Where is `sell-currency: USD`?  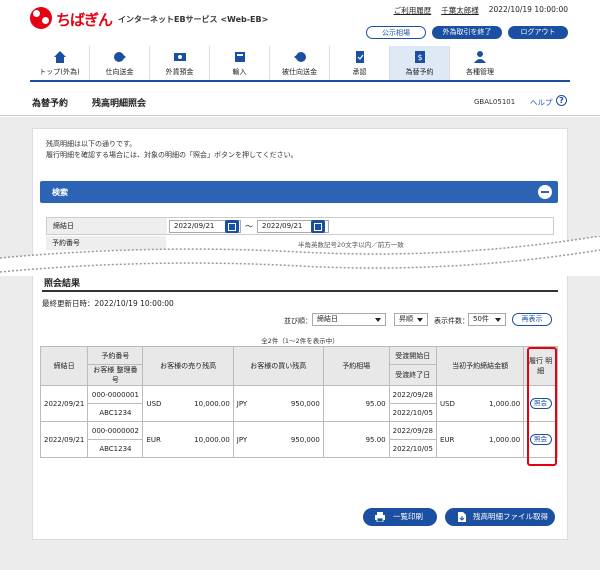 sell-currency: USD is located at coordinates (154, 403).